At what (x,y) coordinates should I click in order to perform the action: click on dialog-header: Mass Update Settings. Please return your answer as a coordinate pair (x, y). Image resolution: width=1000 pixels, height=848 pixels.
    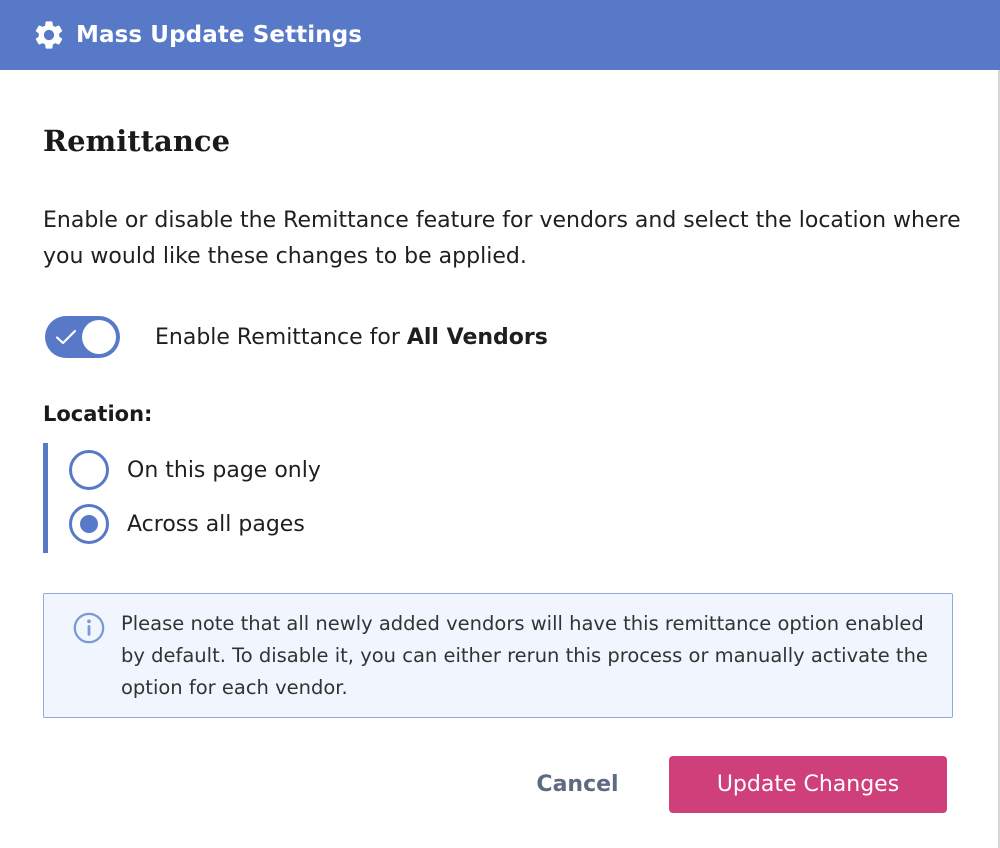
    Looking at the image, I should click on (500, 35).